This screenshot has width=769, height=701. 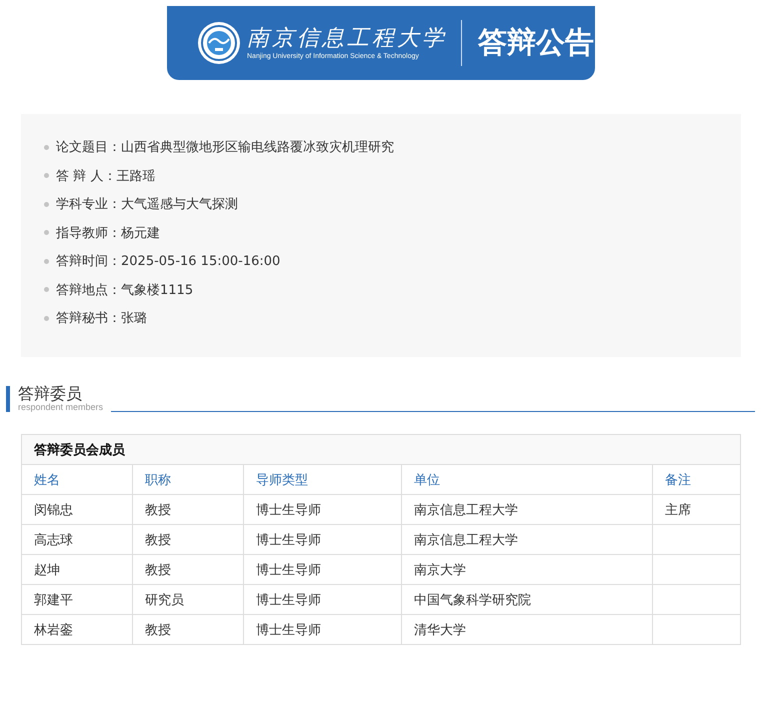 I want to click on info-value: 杨元建, so click(x=140, y=233).